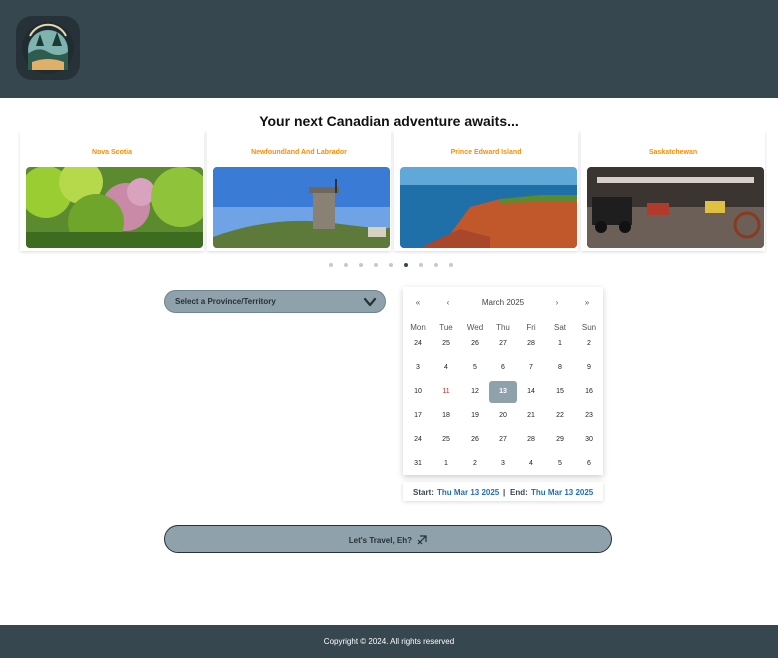 Image resolution: width=778 pixels, height=658 pixels. What do you see at coordinates (531, 368) in the screenshot?
I see `calendar-day: 7` at bounding box center [531, 368].